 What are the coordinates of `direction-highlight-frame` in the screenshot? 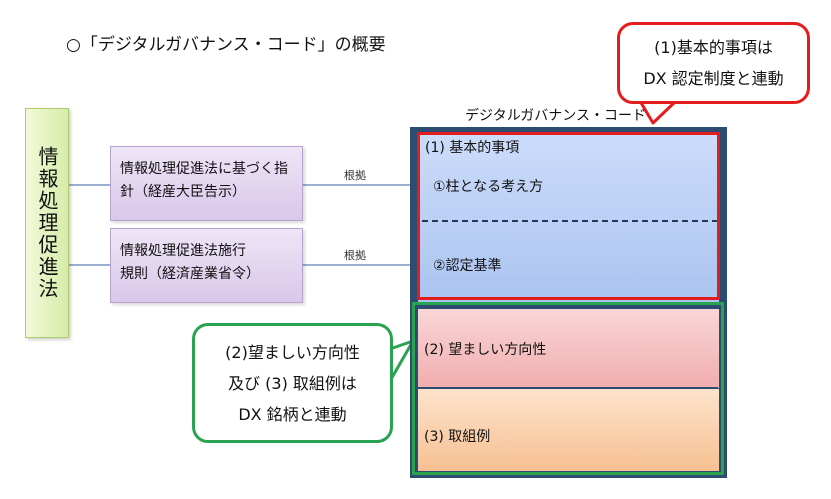 It's located at (568, 388).